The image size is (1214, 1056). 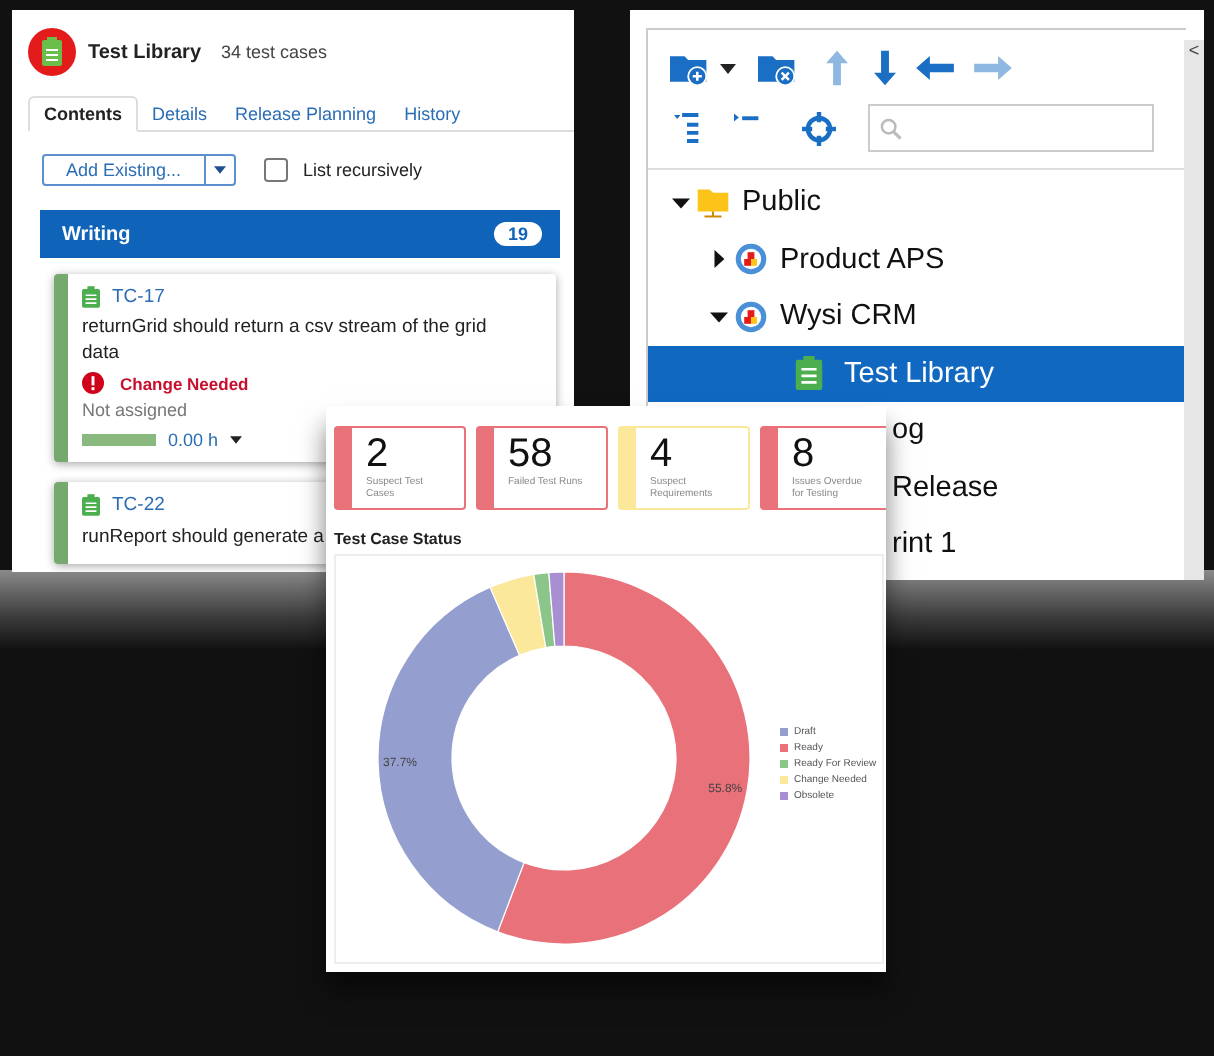 What do you see at coordinates (935, 68) in the screenshot?
I see `left-arrow-icon` at bounding box center [935, 68].